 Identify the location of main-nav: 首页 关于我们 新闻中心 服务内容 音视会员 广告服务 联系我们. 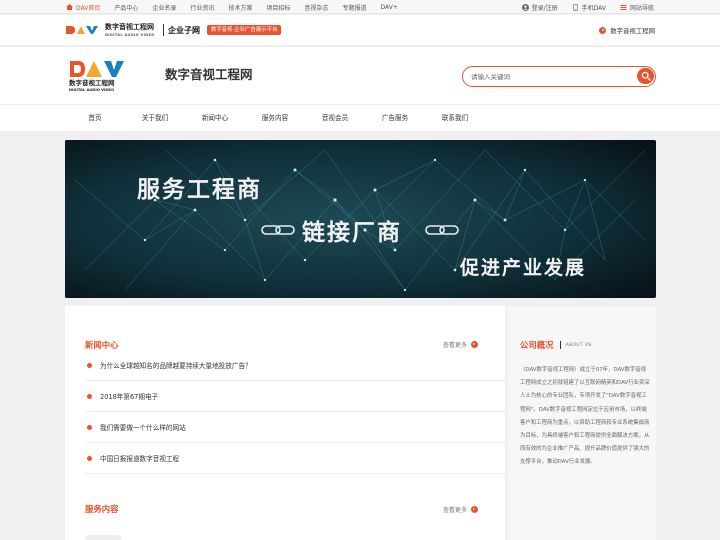
(360, 117).